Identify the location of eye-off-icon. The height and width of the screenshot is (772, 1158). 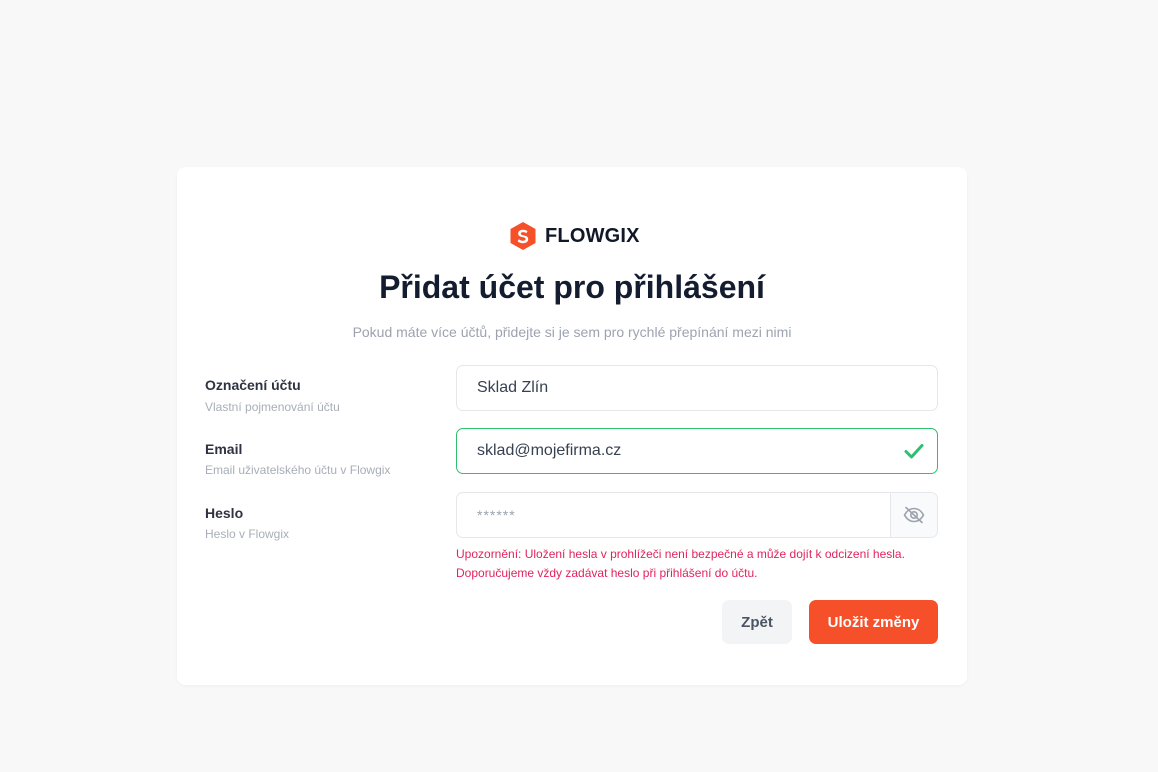
(914, 515).